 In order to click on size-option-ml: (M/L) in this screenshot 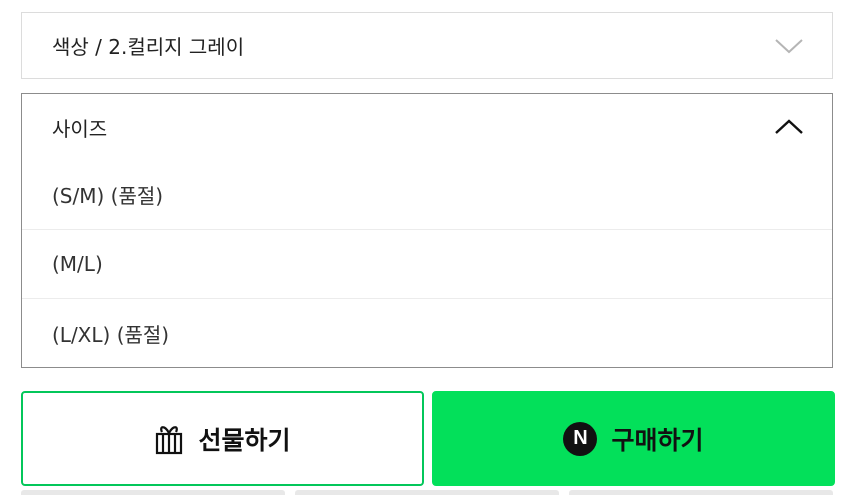, I will do `click(427, 263)`.